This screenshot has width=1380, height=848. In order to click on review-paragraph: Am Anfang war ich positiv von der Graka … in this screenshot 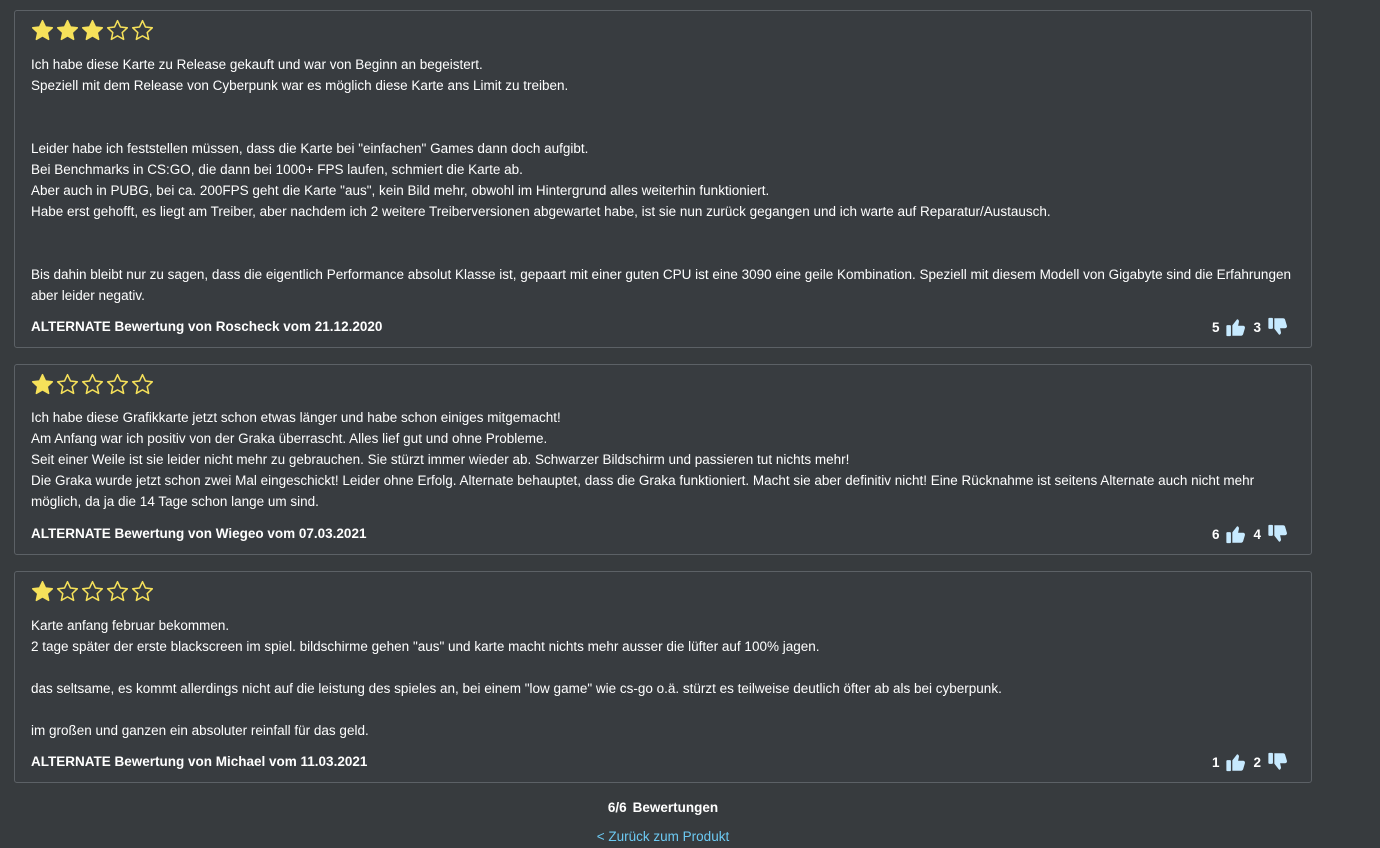, I will do `click(289, 438)`.